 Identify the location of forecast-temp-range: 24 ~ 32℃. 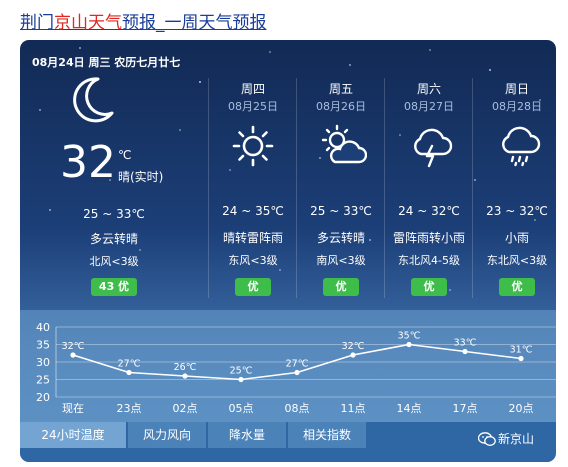
(429, 211).